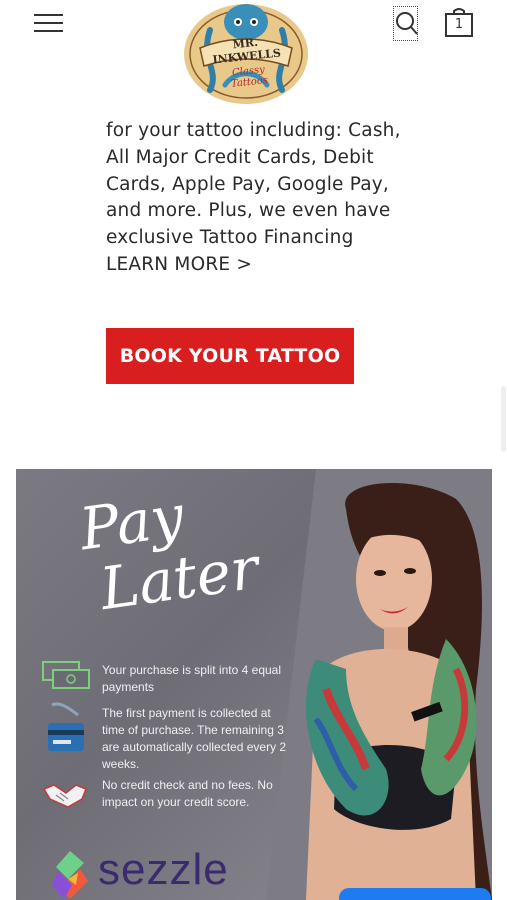 The width and height of the screenshot is (507, 900). I want to click on text-line: for your tattoo including: Cash,, so click(253, 130).